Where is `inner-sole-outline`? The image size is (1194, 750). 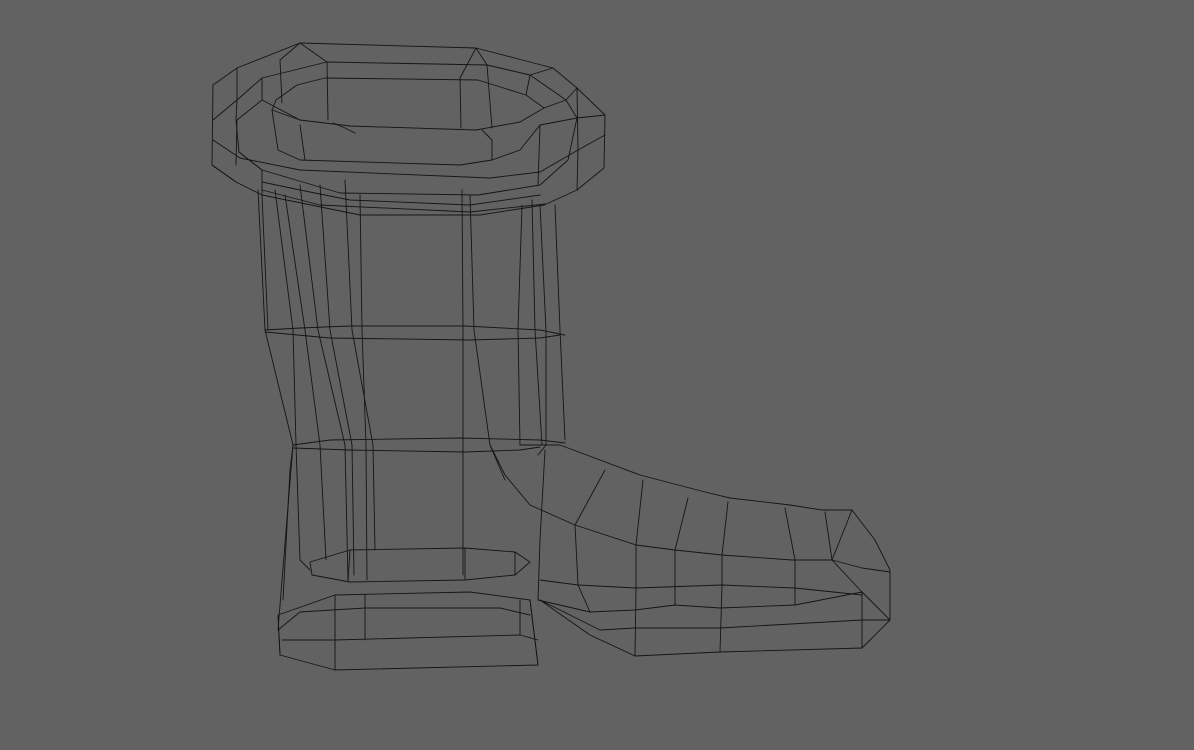
inner-sole-outline is located at coordinates (420, 565).